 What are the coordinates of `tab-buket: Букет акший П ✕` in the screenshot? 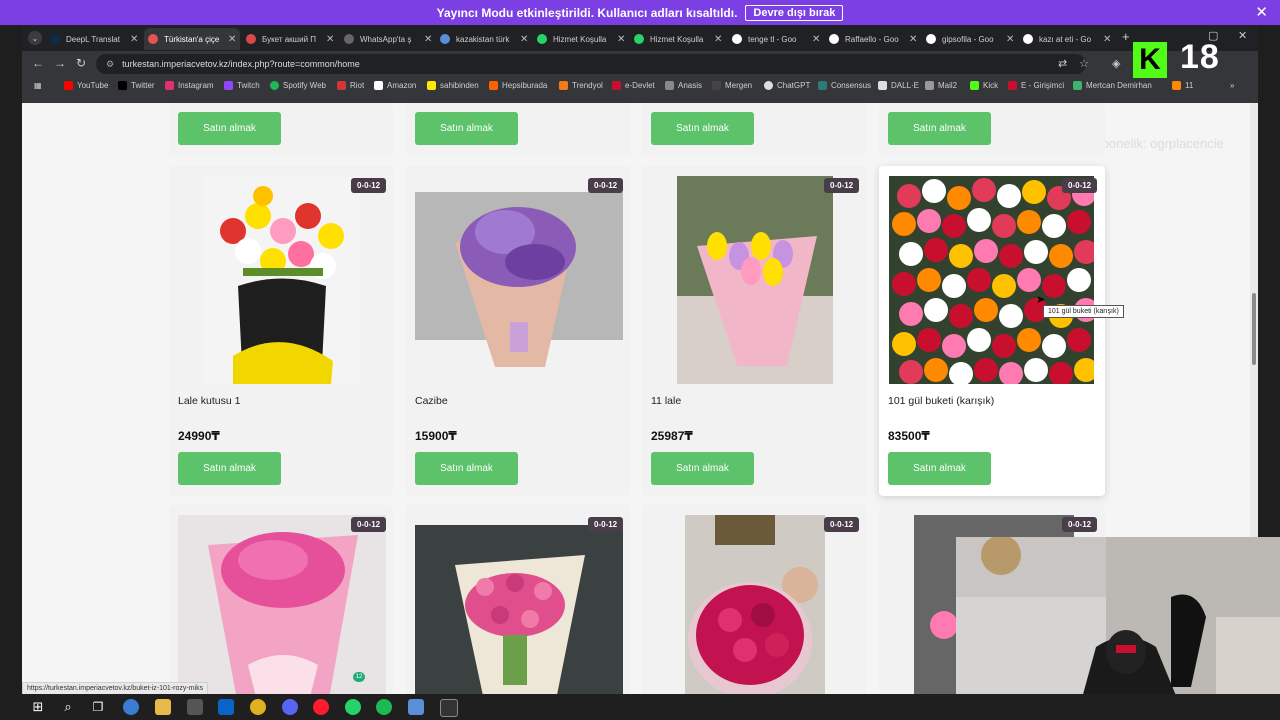 It's located at (291, 39).